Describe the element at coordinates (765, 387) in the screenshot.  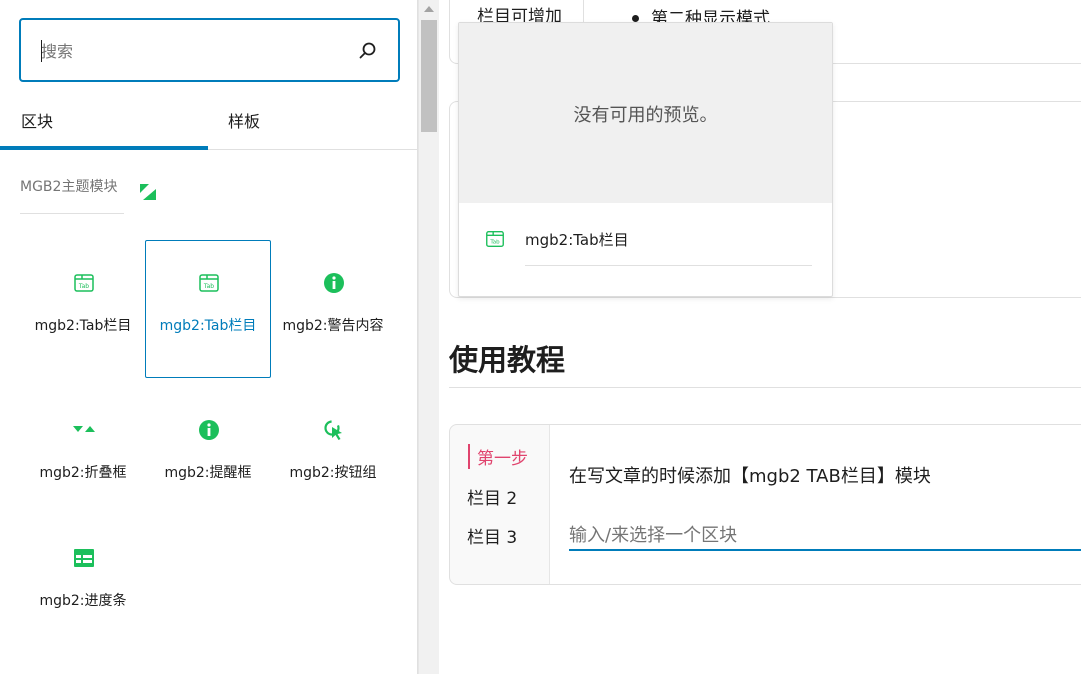
I see `heading-divider` at that location.